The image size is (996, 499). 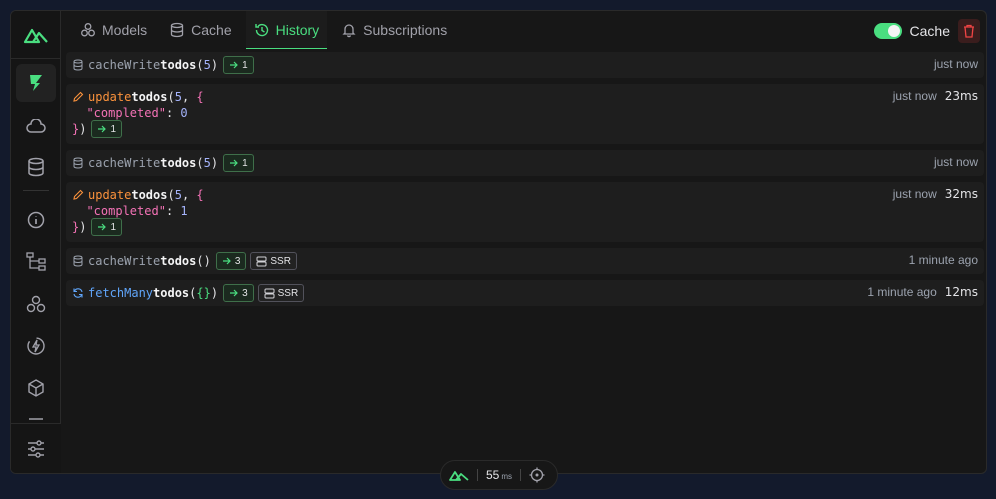 I want to click on sidebar-item-tree, so click(x=36, y=261).